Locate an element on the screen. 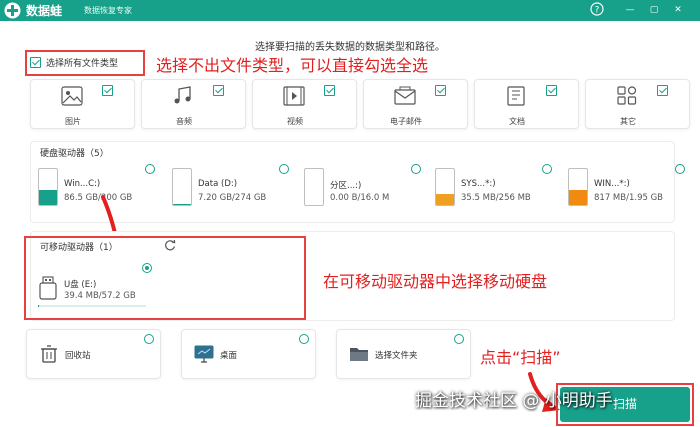 Image resolution: width=700 pixels, height=427 pixels. drive-size: 7.20 GB/274 GB is located at coordinates (232, 198).